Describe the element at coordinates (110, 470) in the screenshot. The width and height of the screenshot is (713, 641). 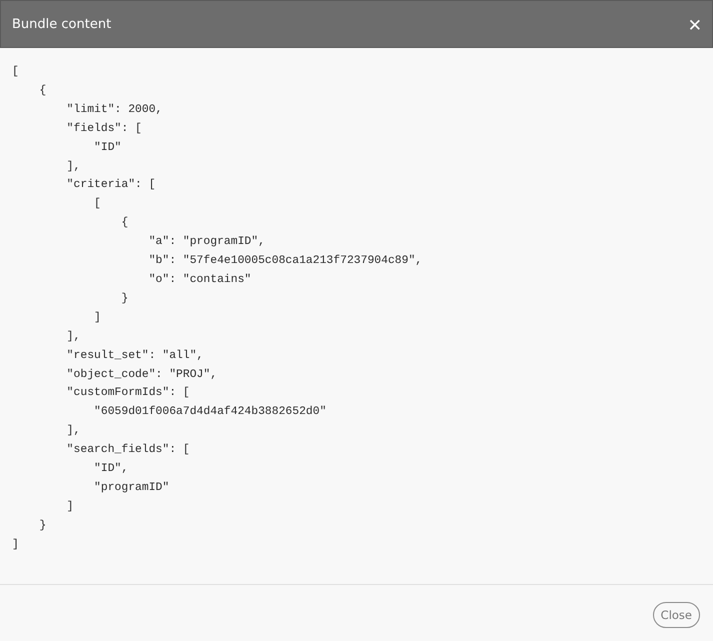
I see `code-line: "ID",` at that location.